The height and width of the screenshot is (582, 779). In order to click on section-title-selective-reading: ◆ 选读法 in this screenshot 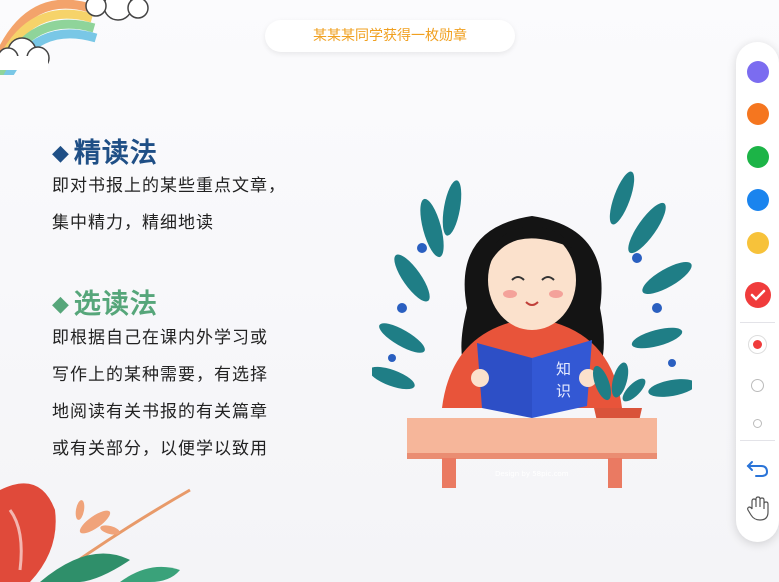, I will do `click(105, 301)`.